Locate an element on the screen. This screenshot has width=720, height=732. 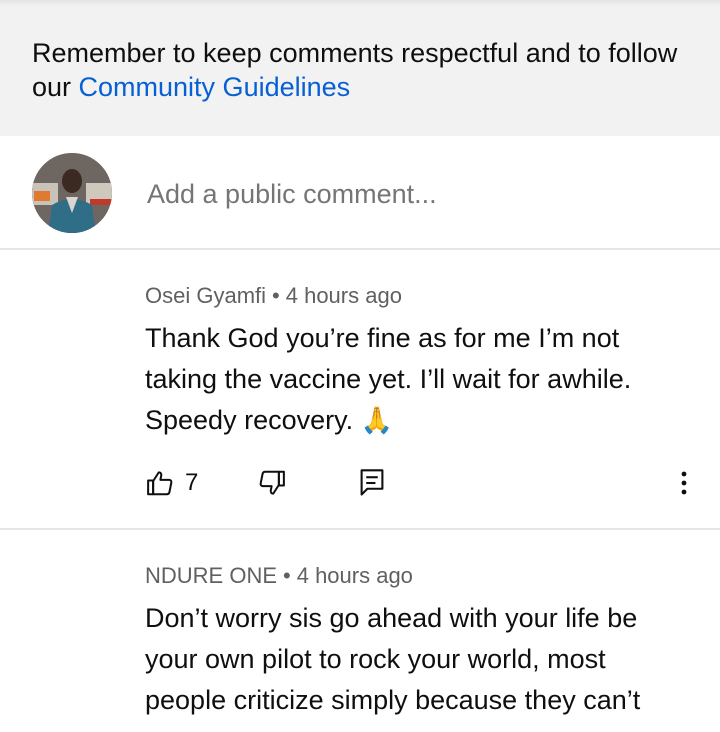
dislike-button is located at coordinates (272, 483).